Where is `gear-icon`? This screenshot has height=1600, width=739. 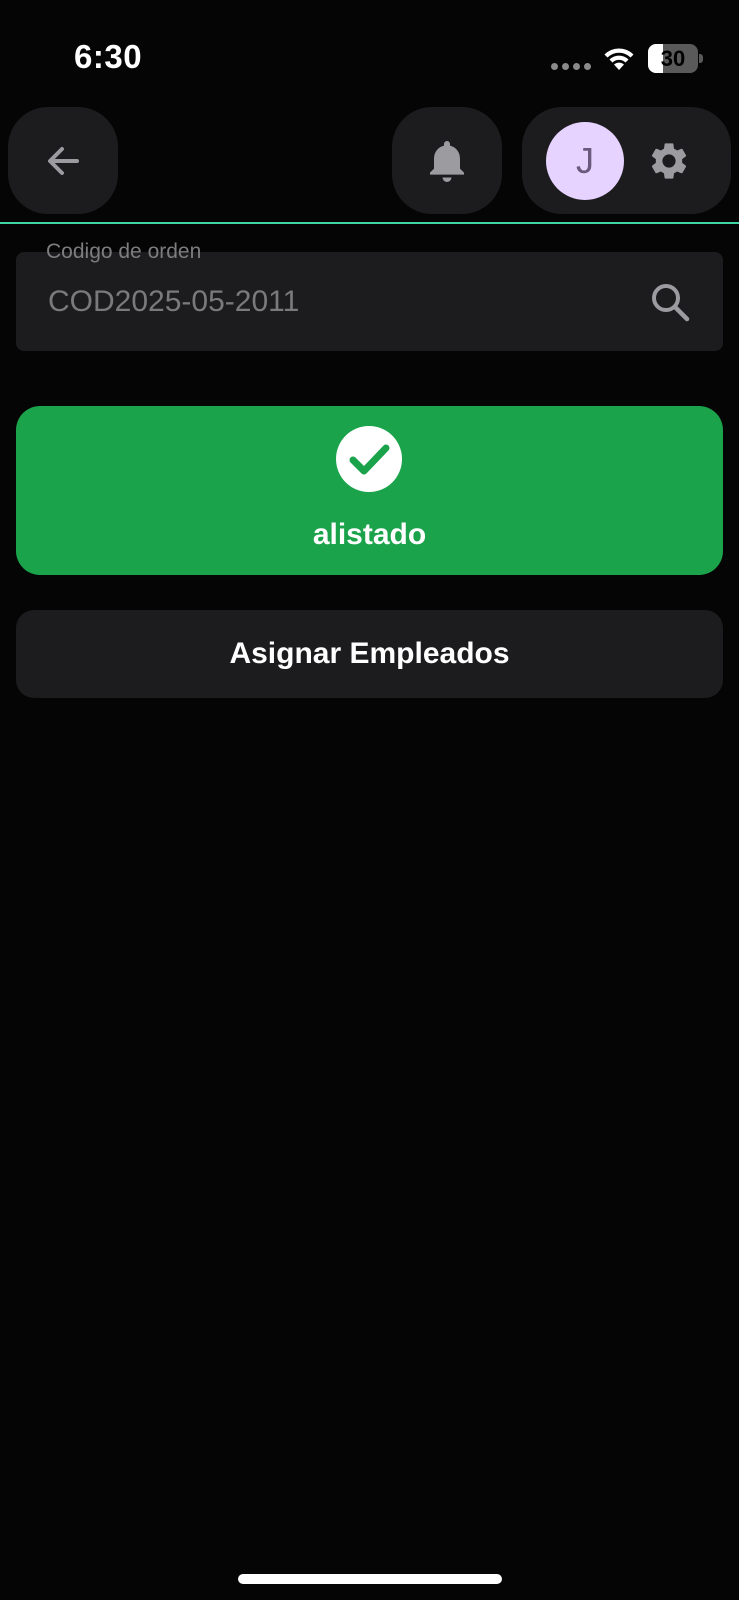 gear-icon is located at coordinates (669, 161).